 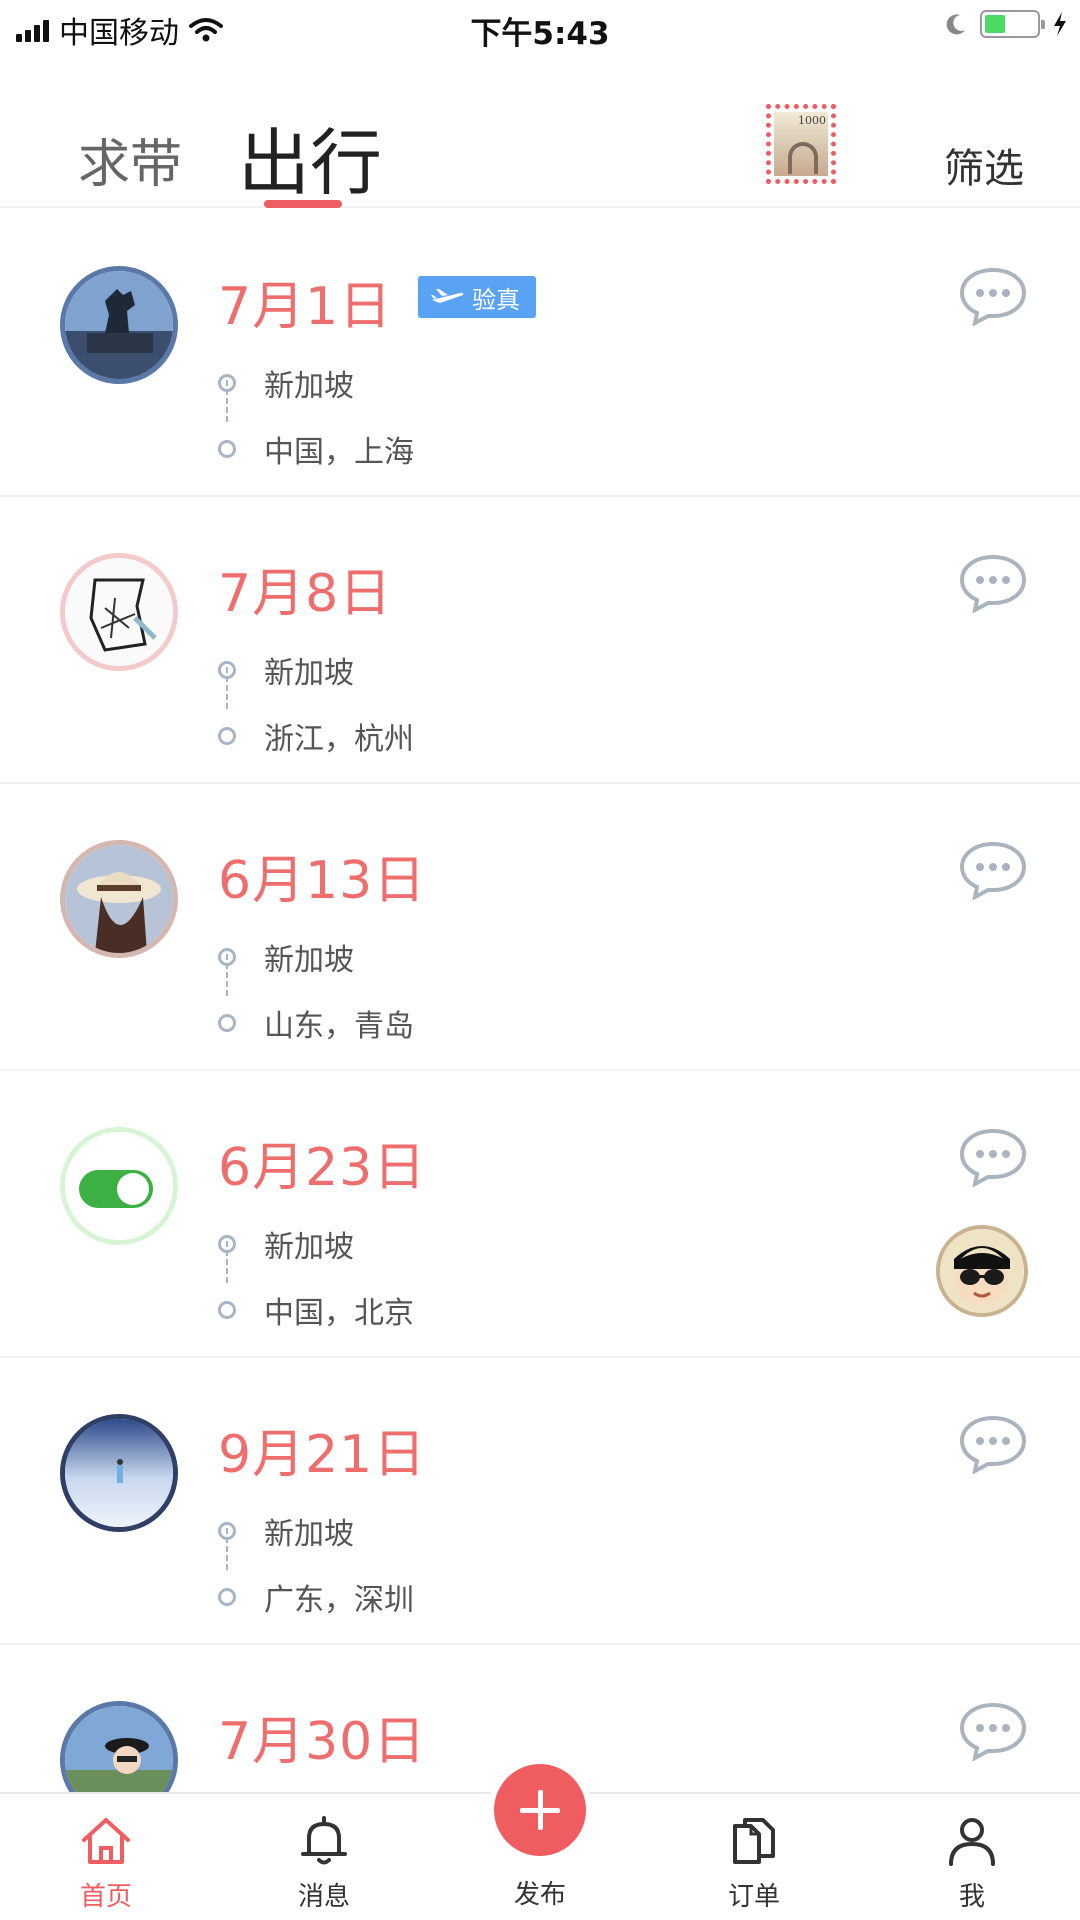 What do you see at coordinates (324, 1840) in the screenshot?
I see `bell-icon` at bounding box center [324, 1840].